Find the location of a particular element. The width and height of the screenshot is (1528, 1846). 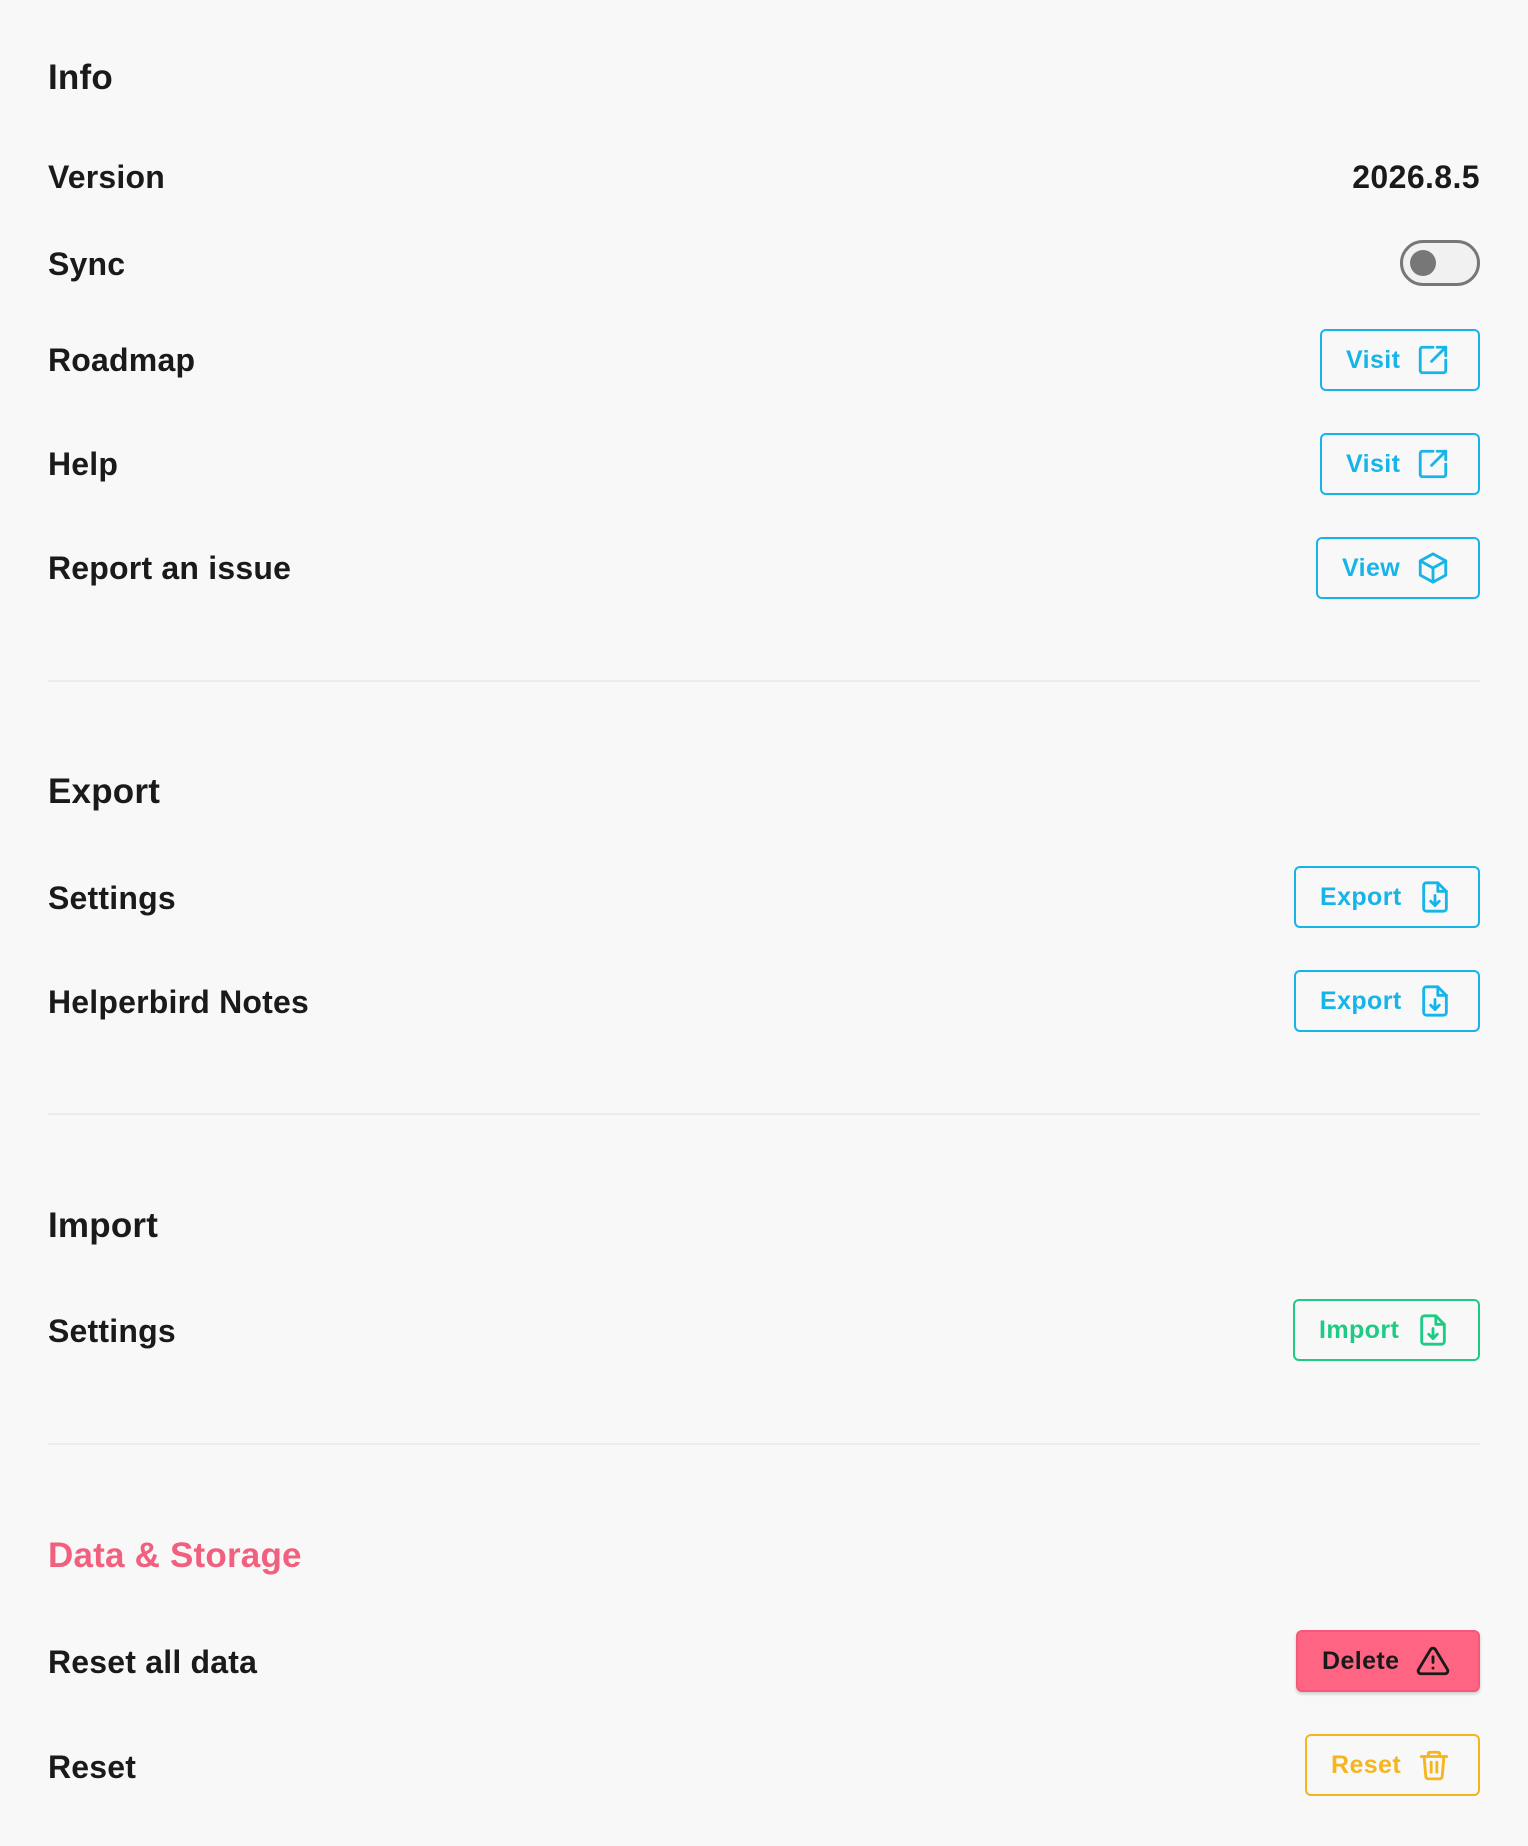

sync-toggle is located at coordinates (1440, 263).